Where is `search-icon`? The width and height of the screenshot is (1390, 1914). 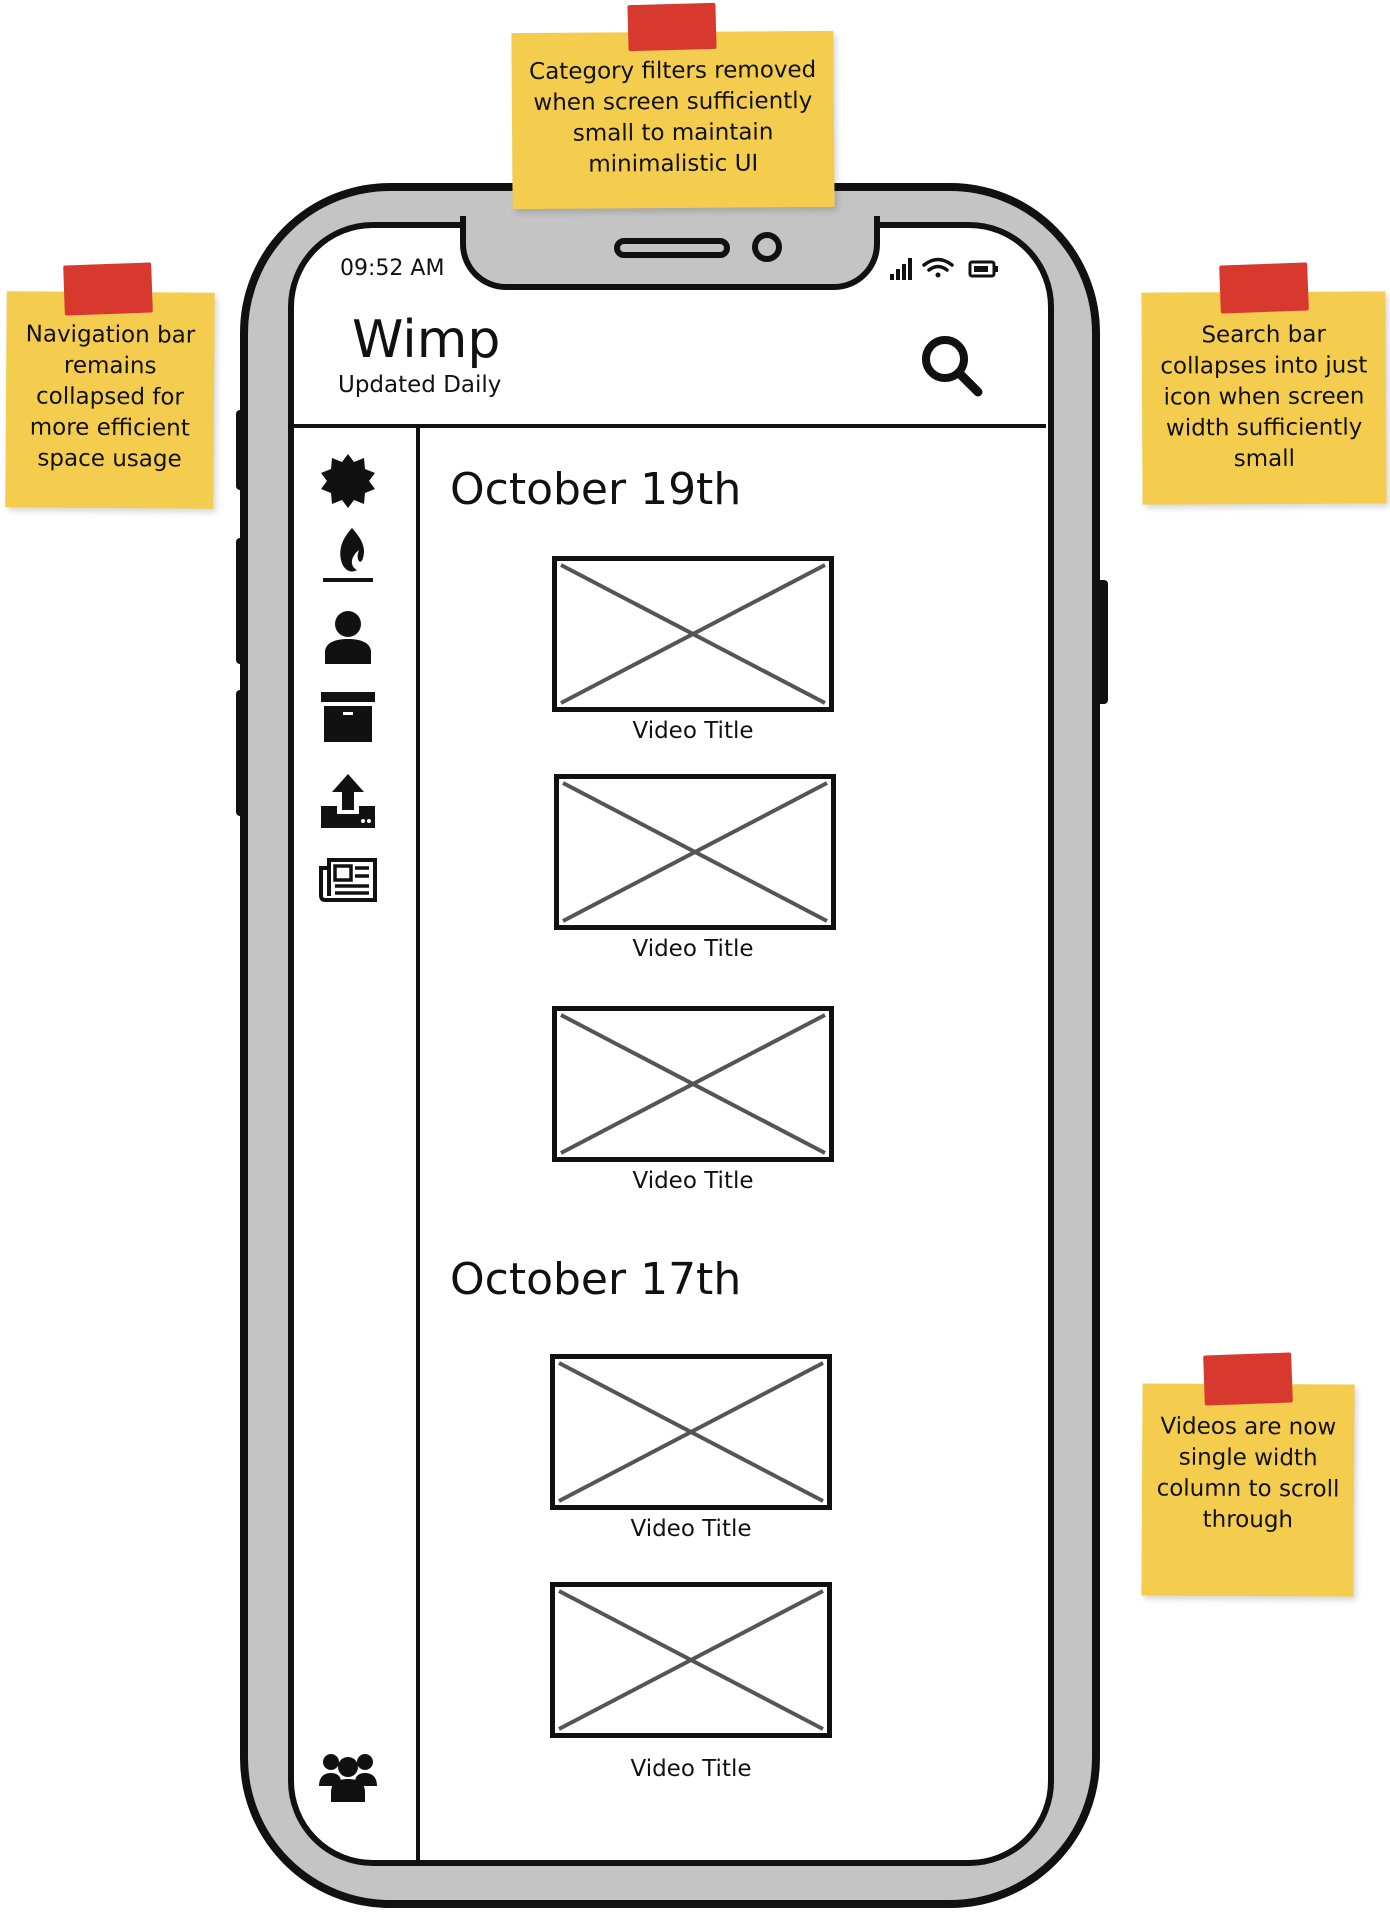 search-icon is located at coordinates (952, 366).